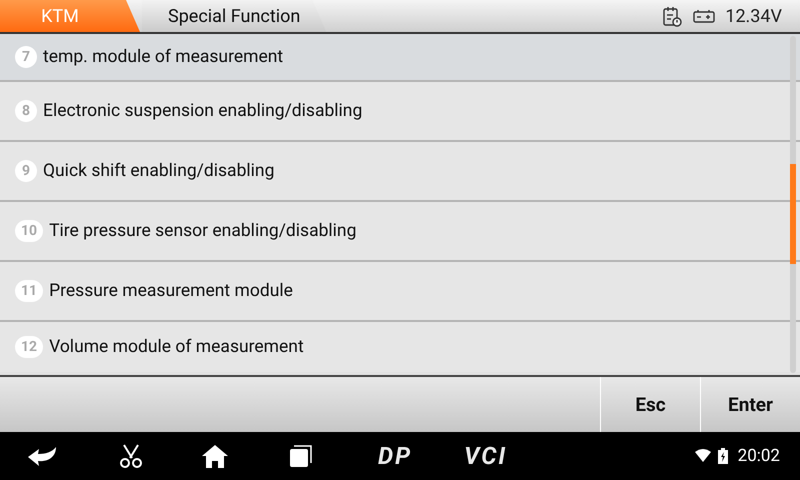  What do you see at coordinates (395, 456) in the screenshot?
I see `app-logo: DP` at bounding box center [395, 456].